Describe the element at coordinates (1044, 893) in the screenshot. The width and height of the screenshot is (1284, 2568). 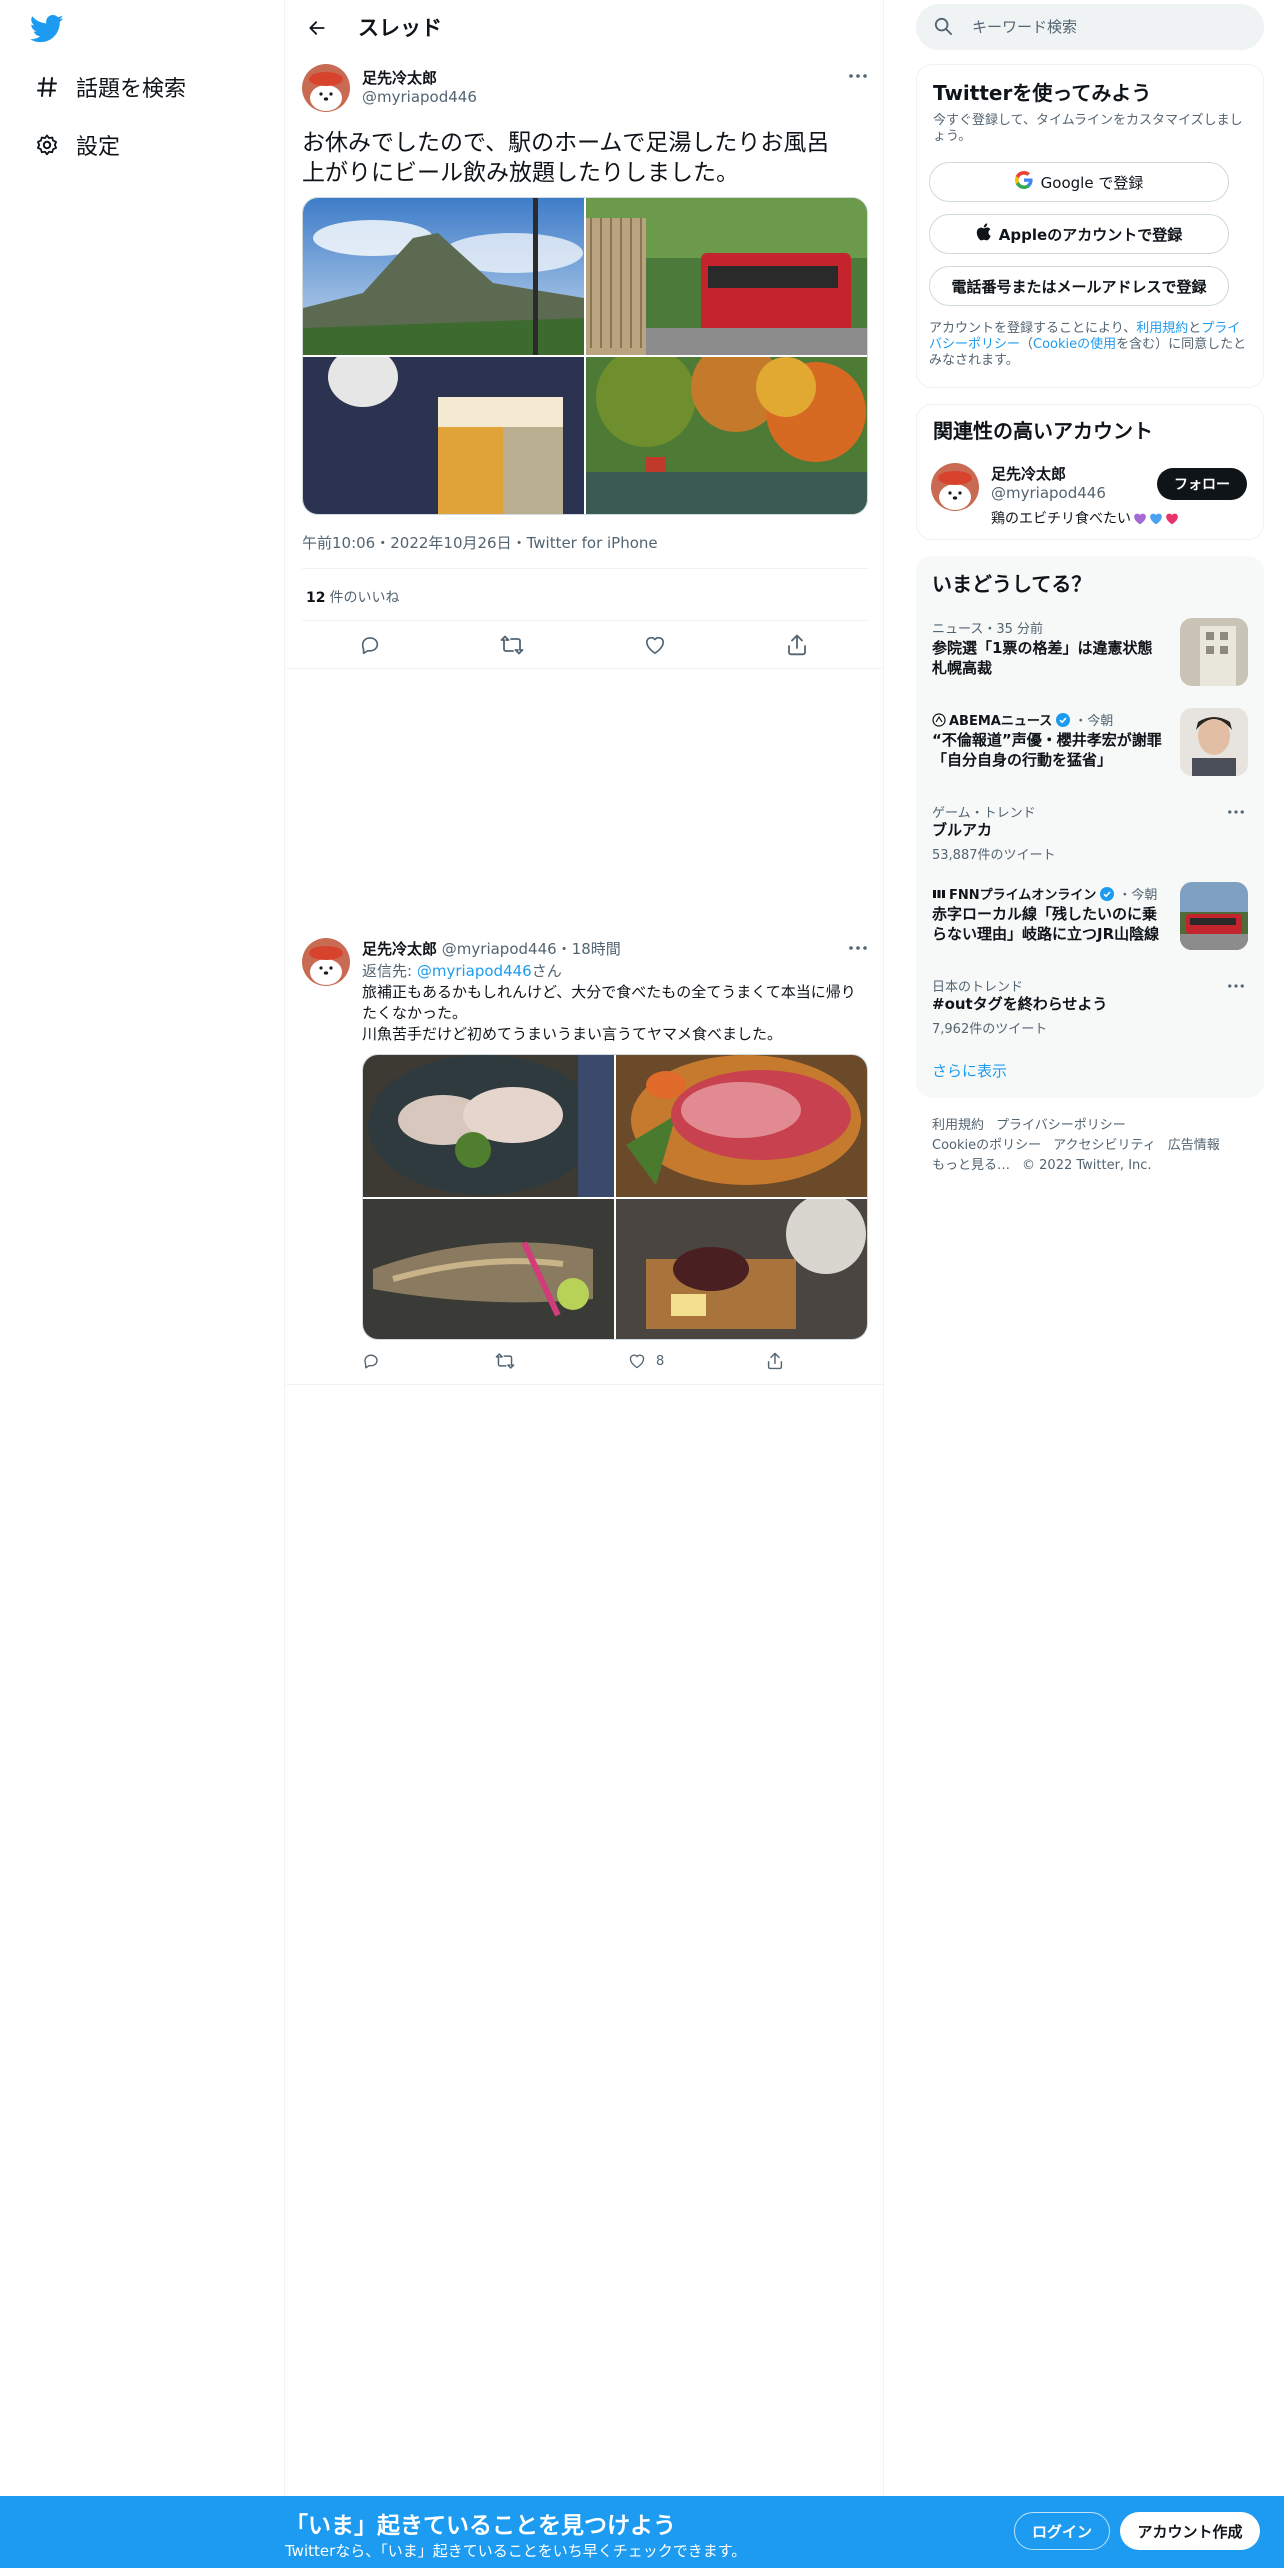
I see `trend-meta: FNNプライムオンライン ・今朝` at that location.